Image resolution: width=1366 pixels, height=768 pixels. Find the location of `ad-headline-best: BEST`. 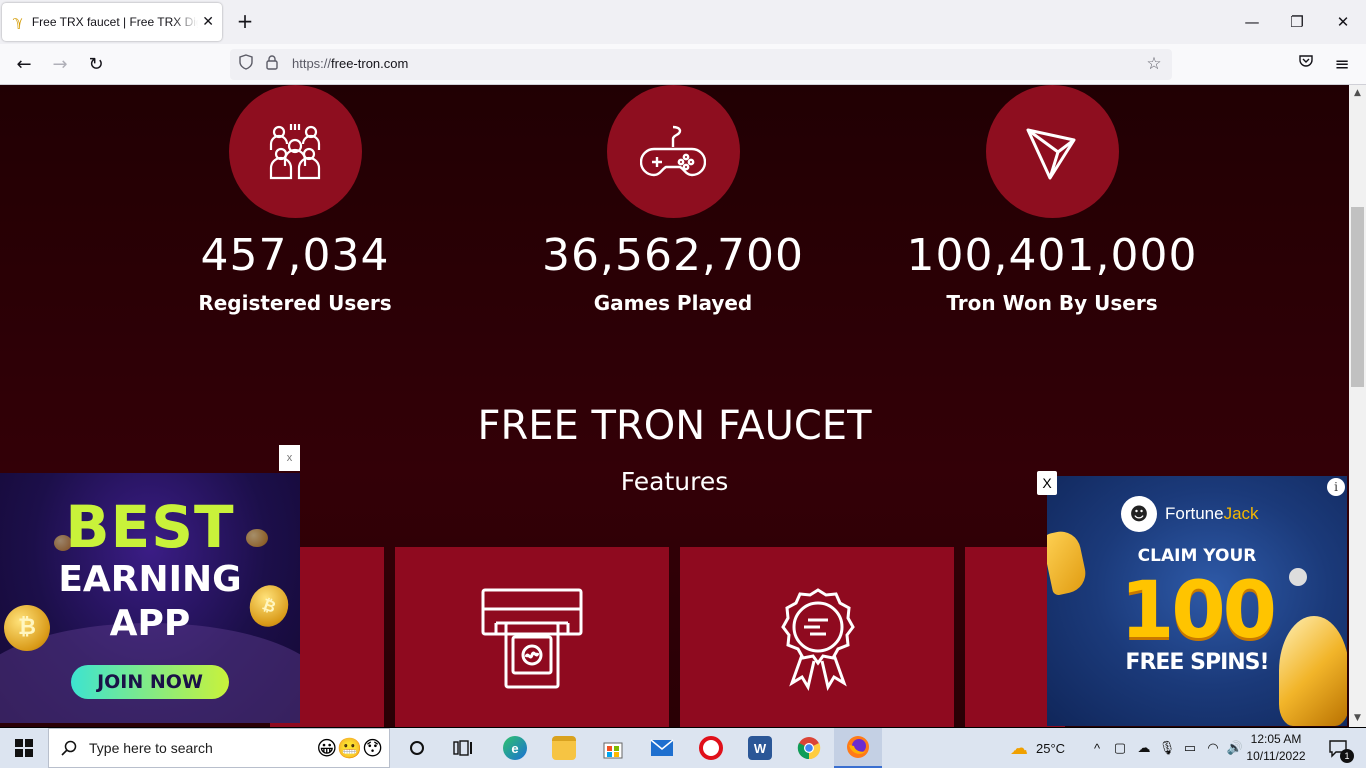

ad-headline-best: BEST is located at coordinates (150, 527).